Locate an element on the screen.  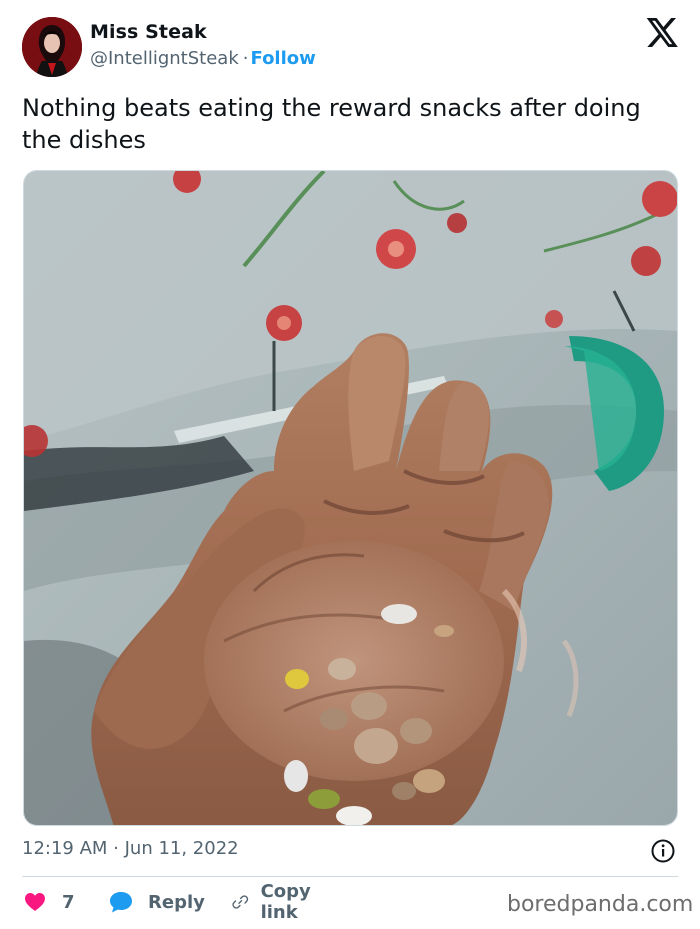
copy-link-label: Copy link is located at coordinates (285, 902).